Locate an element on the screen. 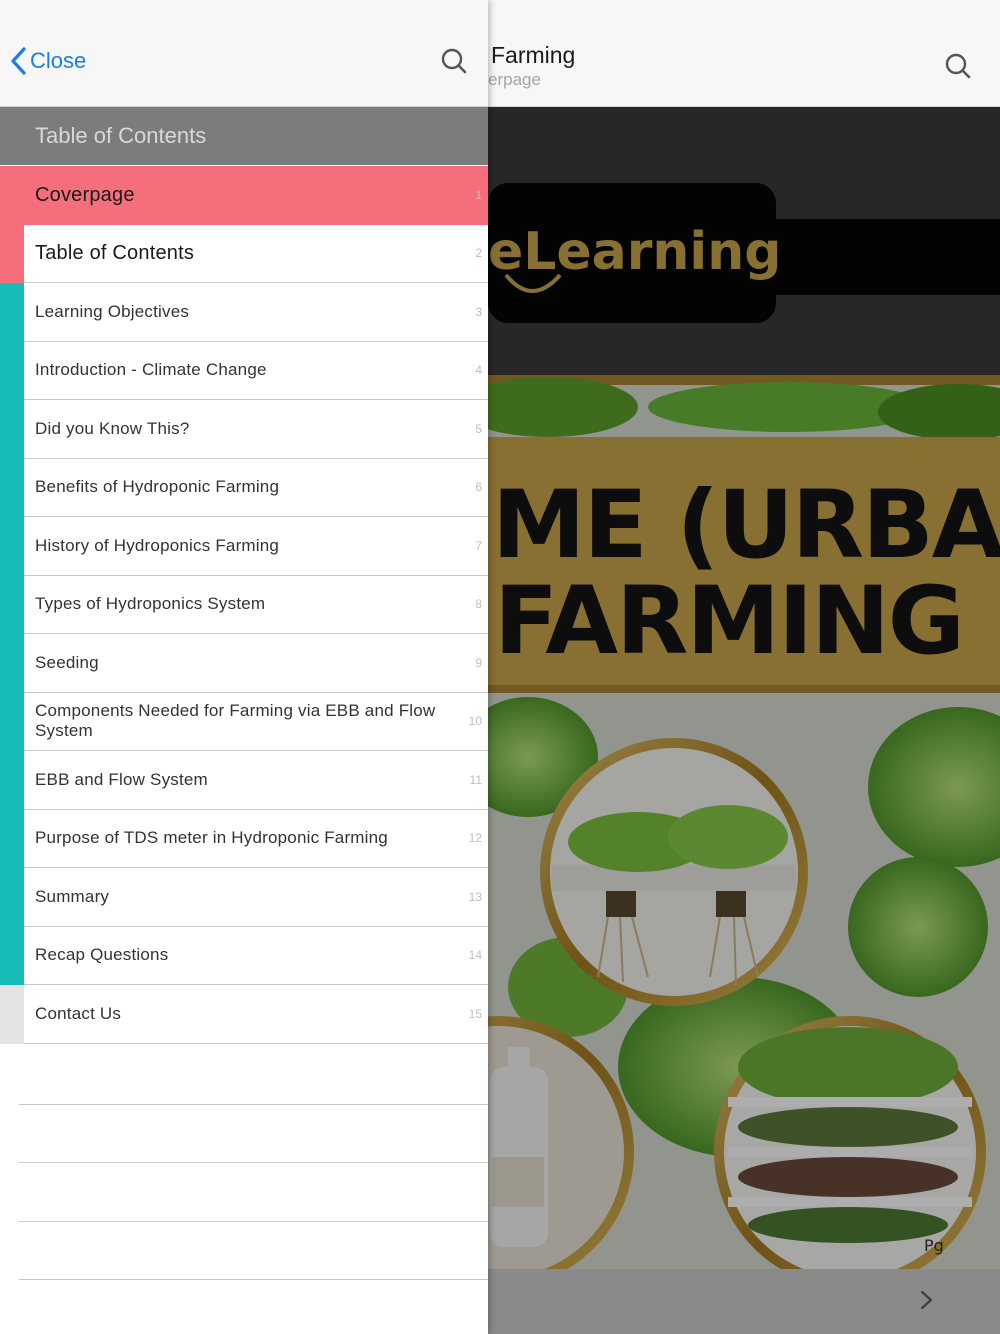  toc-item: History of Hydroponics Farming 7 is located at coordinates (244, 546).